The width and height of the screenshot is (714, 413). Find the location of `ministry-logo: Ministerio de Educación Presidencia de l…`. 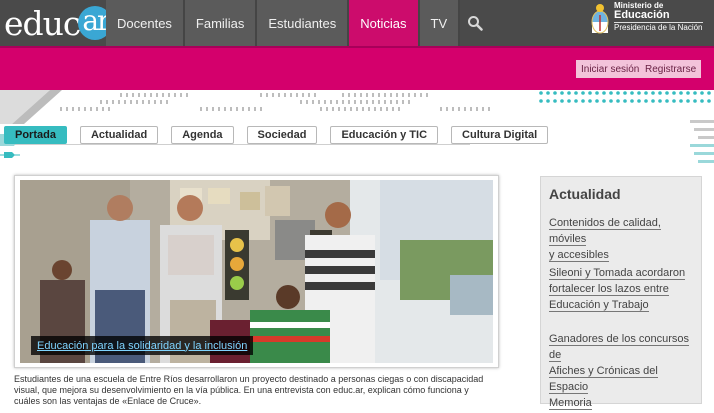

ministry-logo: Ministerio de Educación Presidencia de l… is located at coordinates (646, 20).